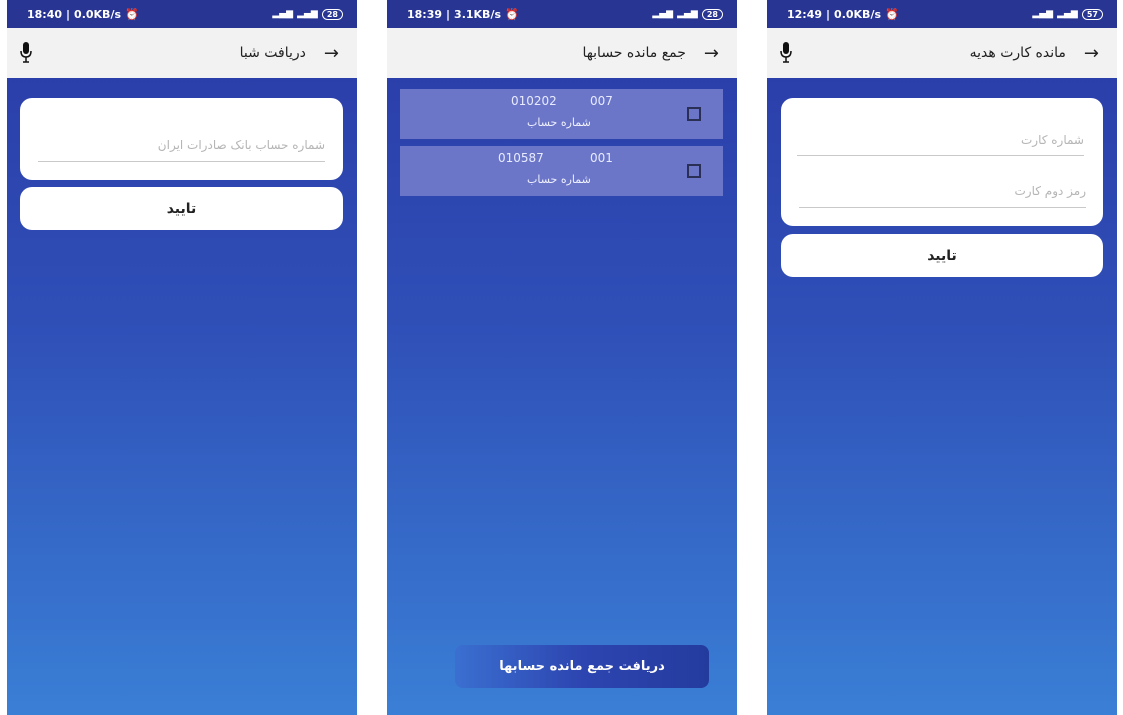  Describe the element at coordinates (272, 53) in the screenshot. I see `page-title: دریافت شبا` at that location.